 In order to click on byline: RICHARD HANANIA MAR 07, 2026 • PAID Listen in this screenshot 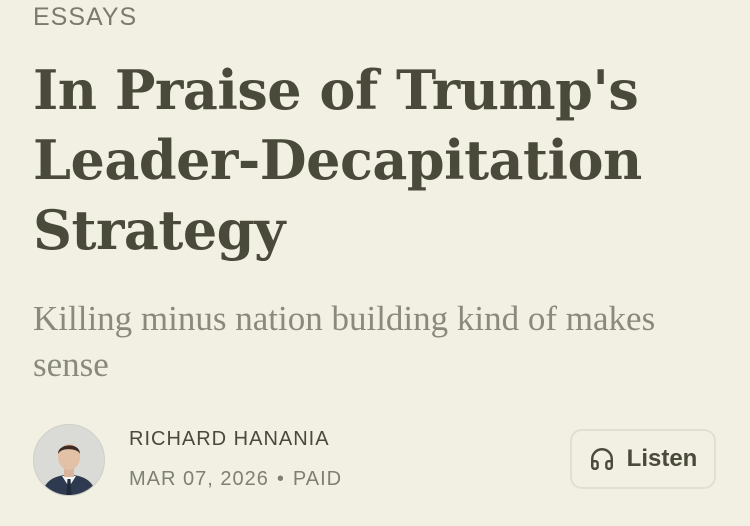, I will do `click(378, 460)`.